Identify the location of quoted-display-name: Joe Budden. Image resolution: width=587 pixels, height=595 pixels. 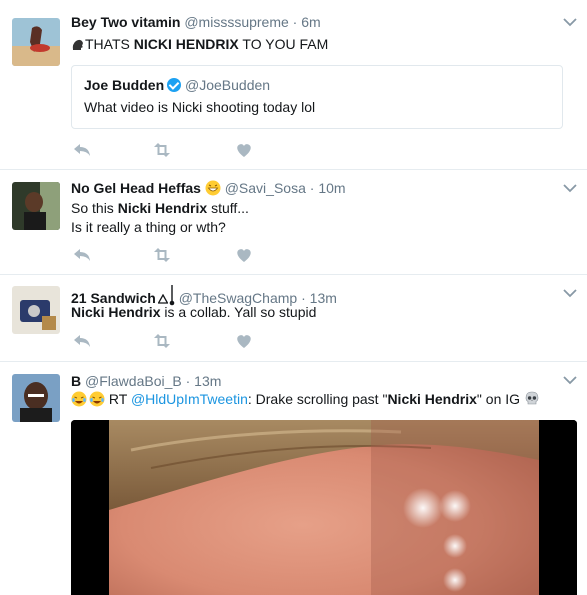
(124, 85).